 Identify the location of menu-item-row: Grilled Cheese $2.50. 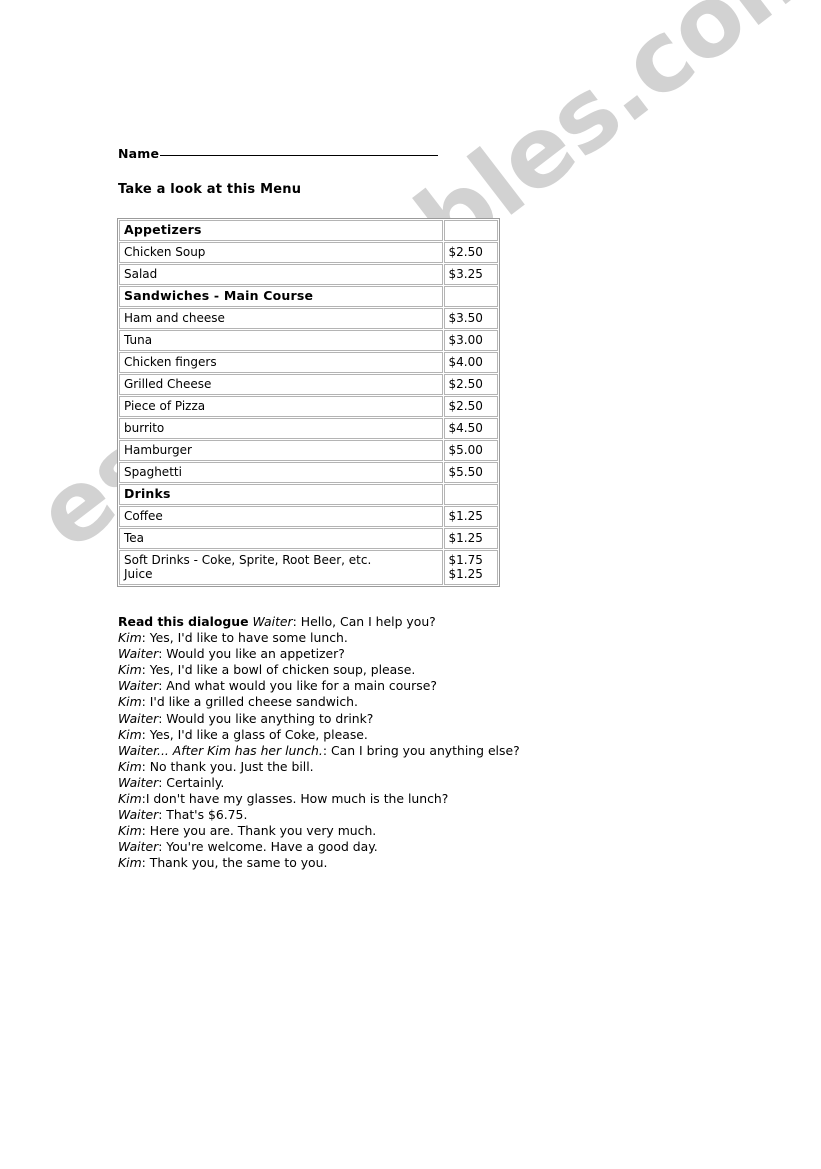
(308, 384).